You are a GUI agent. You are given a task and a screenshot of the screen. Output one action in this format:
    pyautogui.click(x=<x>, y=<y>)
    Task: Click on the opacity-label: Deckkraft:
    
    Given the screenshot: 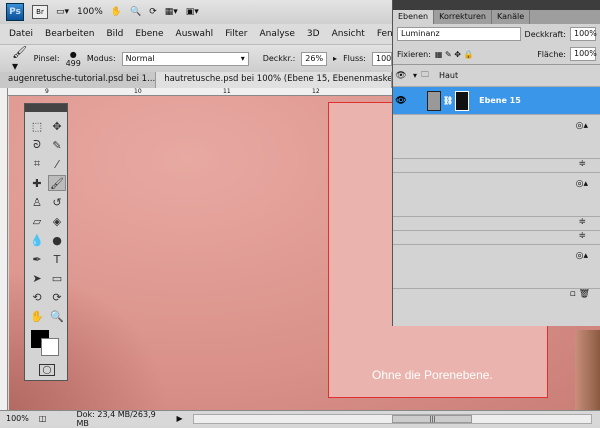 What is the action you would take?
    pyautogui.click(x=545, y=34)
    